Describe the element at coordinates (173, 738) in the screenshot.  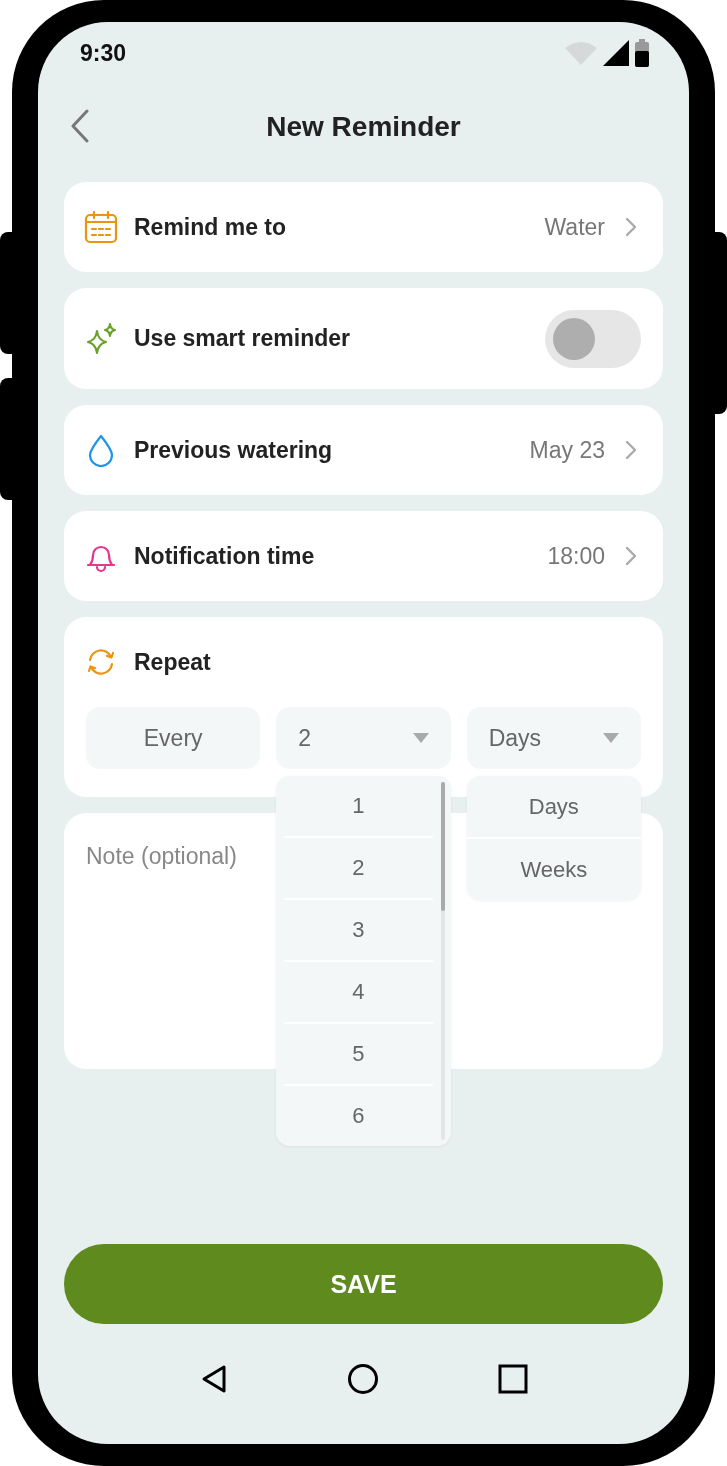
I see `every-label: Every` at that location.